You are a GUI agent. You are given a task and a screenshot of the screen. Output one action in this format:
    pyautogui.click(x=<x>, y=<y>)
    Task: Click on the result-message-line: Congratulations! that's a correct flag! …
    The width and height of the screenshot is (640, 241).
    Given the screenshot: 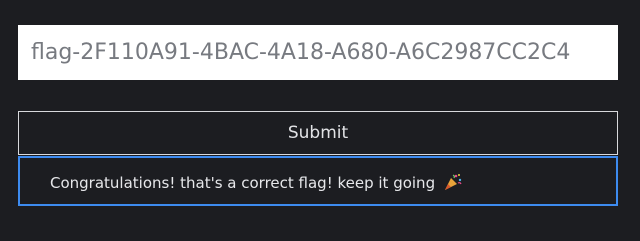 What is the action you would take?
    pyautogui.click(x=256, y=182)
    